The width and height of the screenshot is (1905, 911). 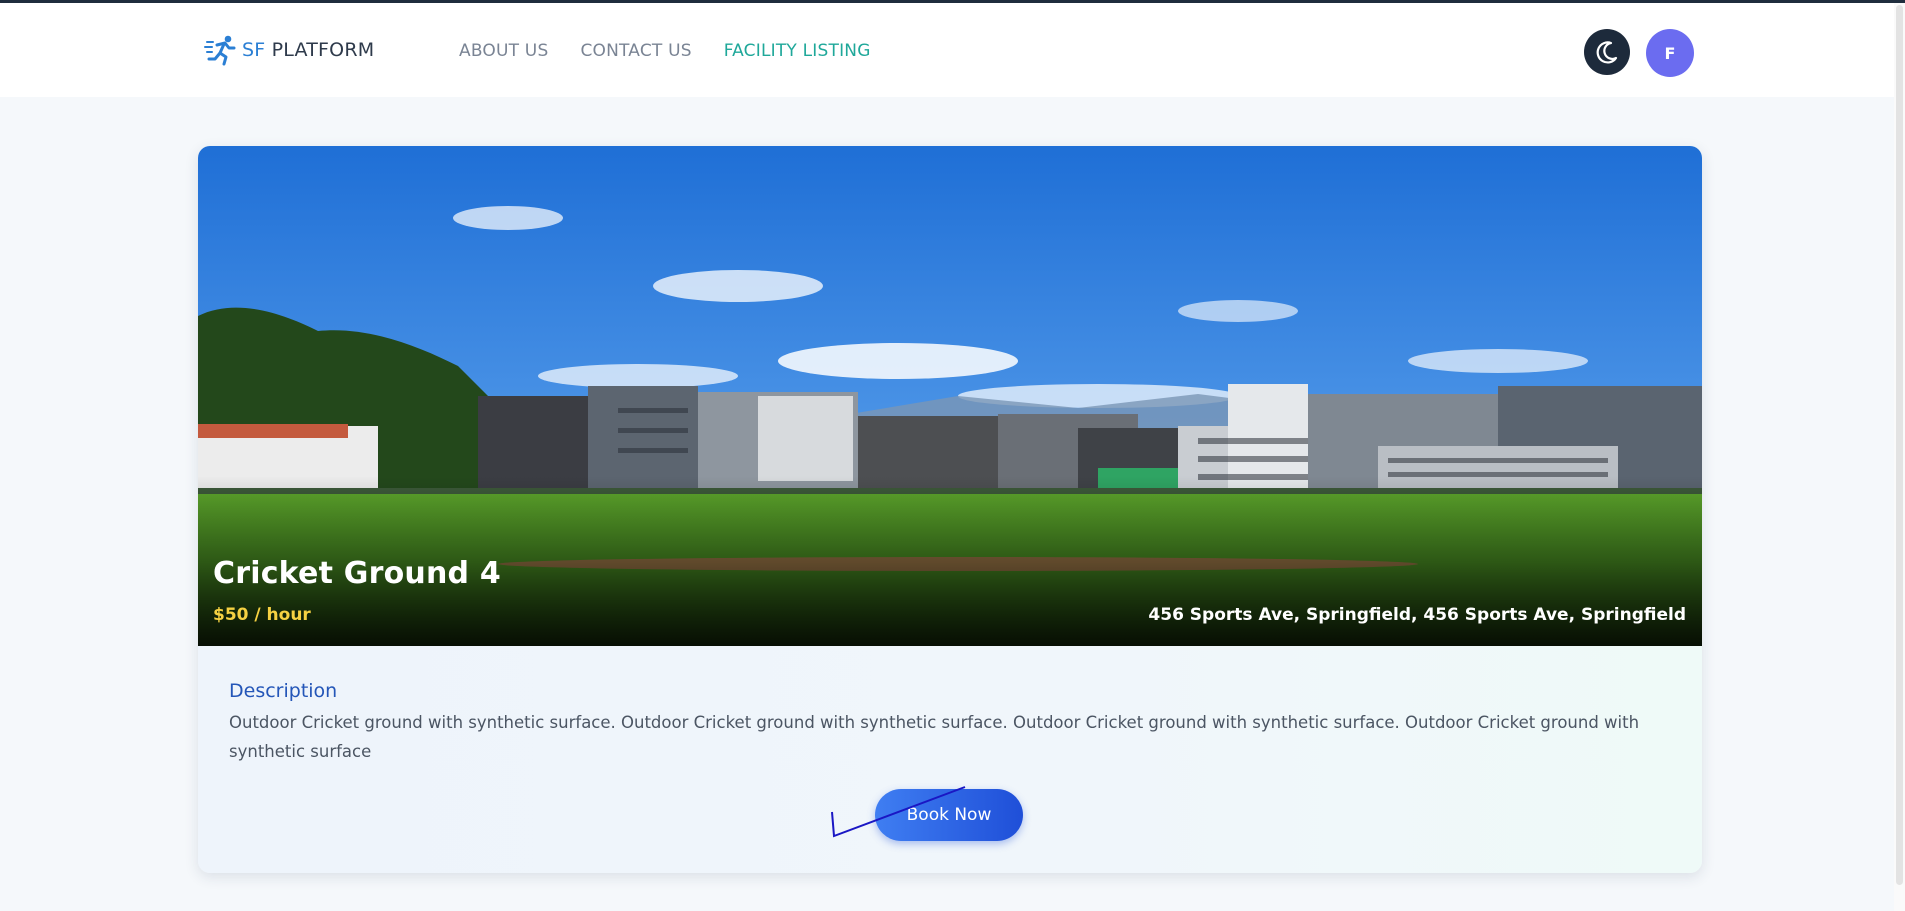 I want to click on brand-logo: SF PLATFORM, so click(x=289, y=50).